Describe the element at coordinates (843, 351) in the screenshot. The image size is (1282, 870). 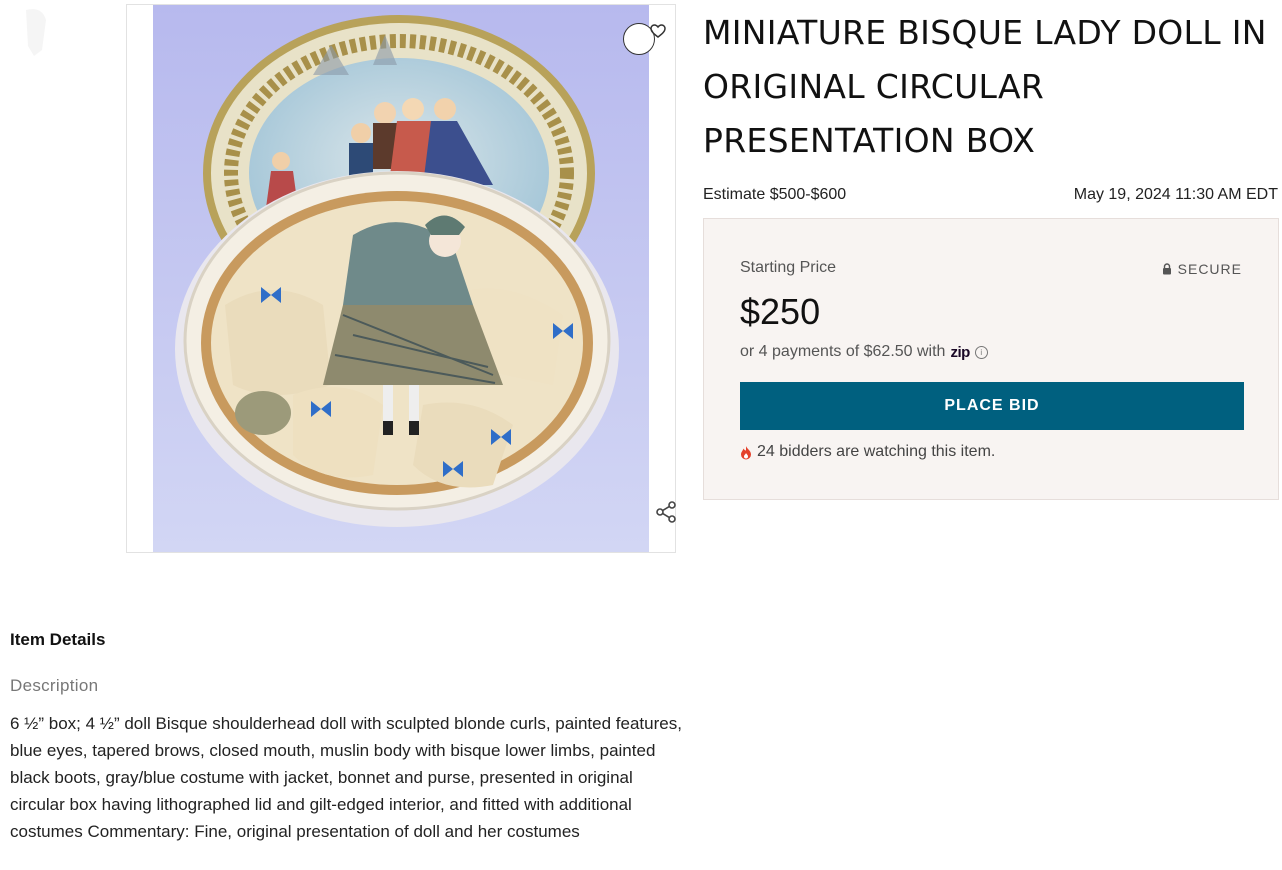
I see `payment-plan-text: or 4 payments of $62.50 with` at that location.